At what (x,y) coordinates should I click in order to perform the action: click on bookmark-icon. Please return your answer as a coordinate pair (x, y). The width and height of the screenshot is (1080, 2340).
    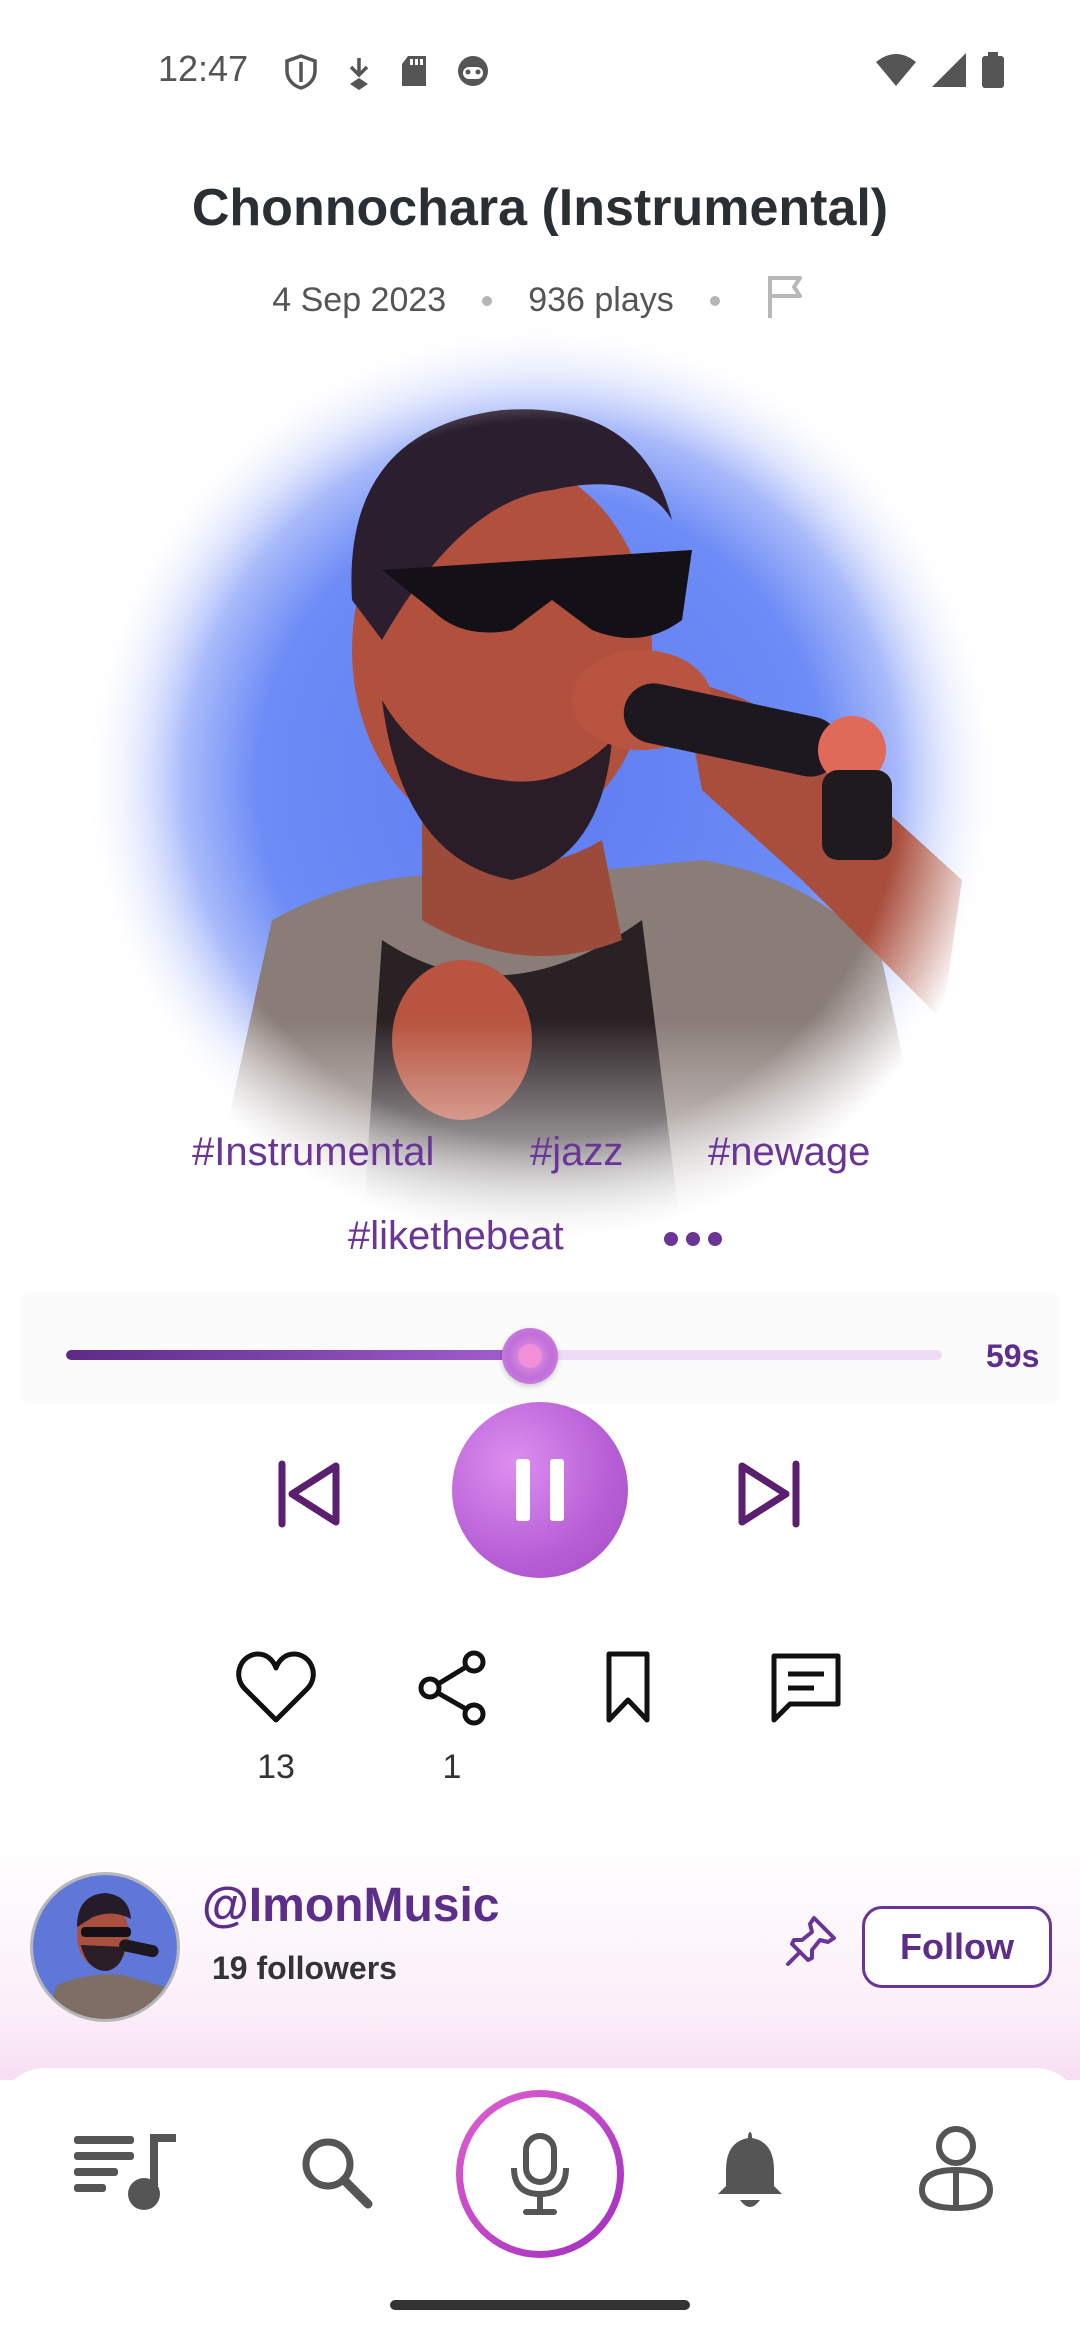
    Looking at the image, I should click on (628, 1687).